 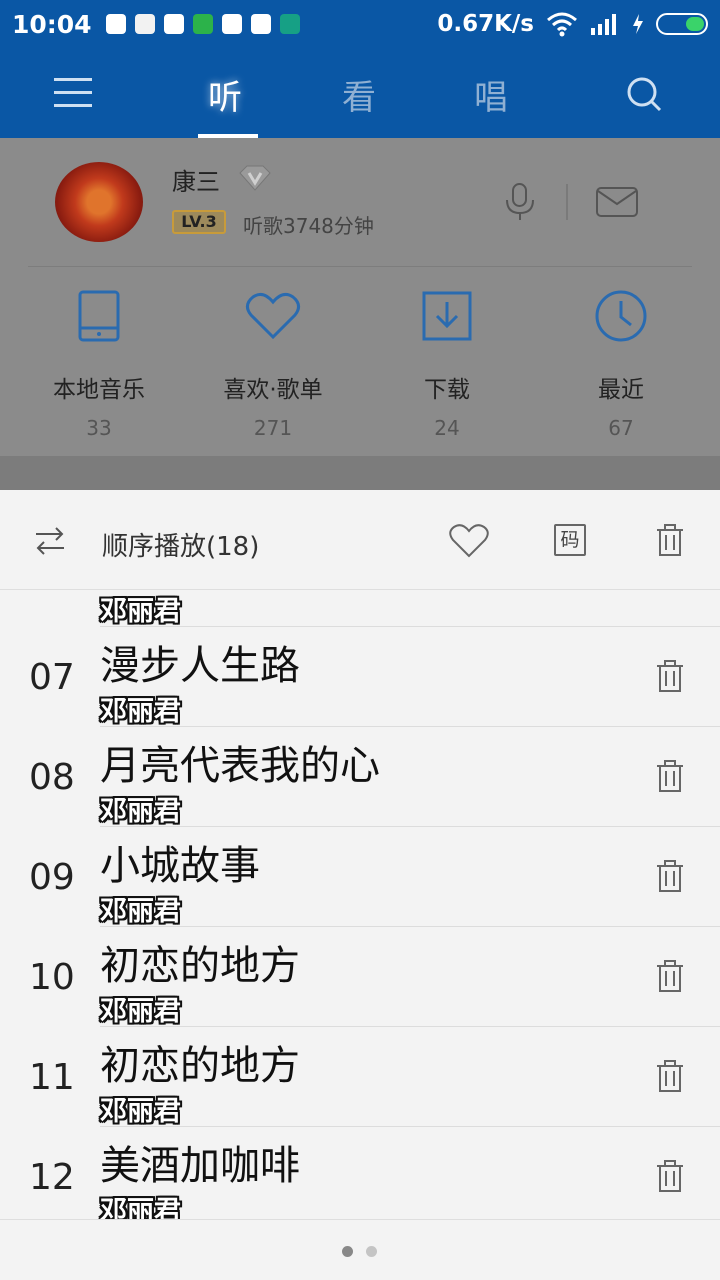 I want to click on net-speed: 0.67K/s, so click(x=485, y=24).